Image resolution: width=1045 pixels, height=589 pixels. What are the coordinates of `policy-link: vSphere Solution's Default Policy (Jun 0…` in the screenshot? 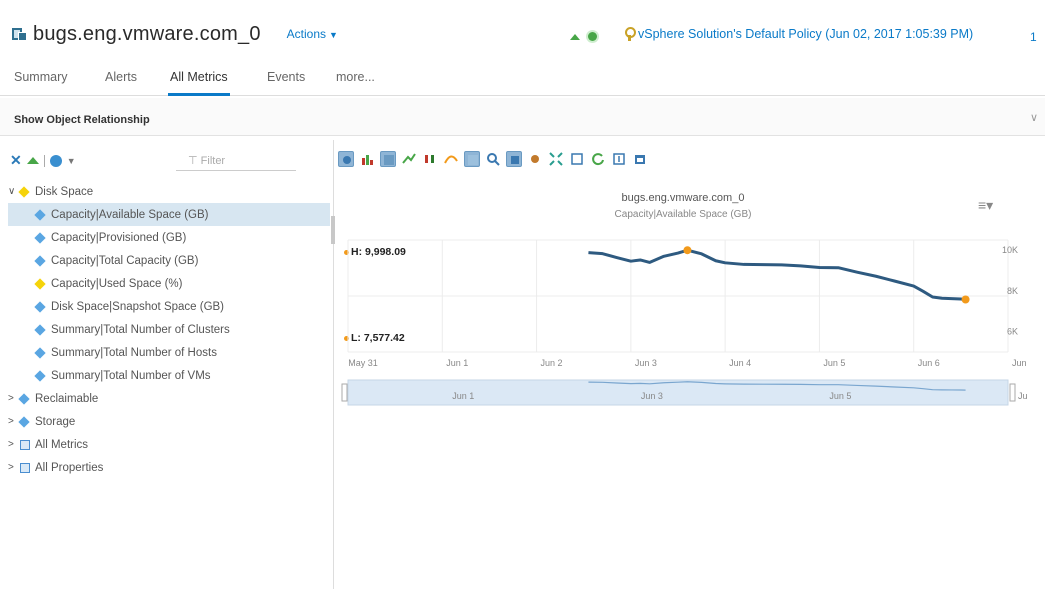 It's located at (798, 34).